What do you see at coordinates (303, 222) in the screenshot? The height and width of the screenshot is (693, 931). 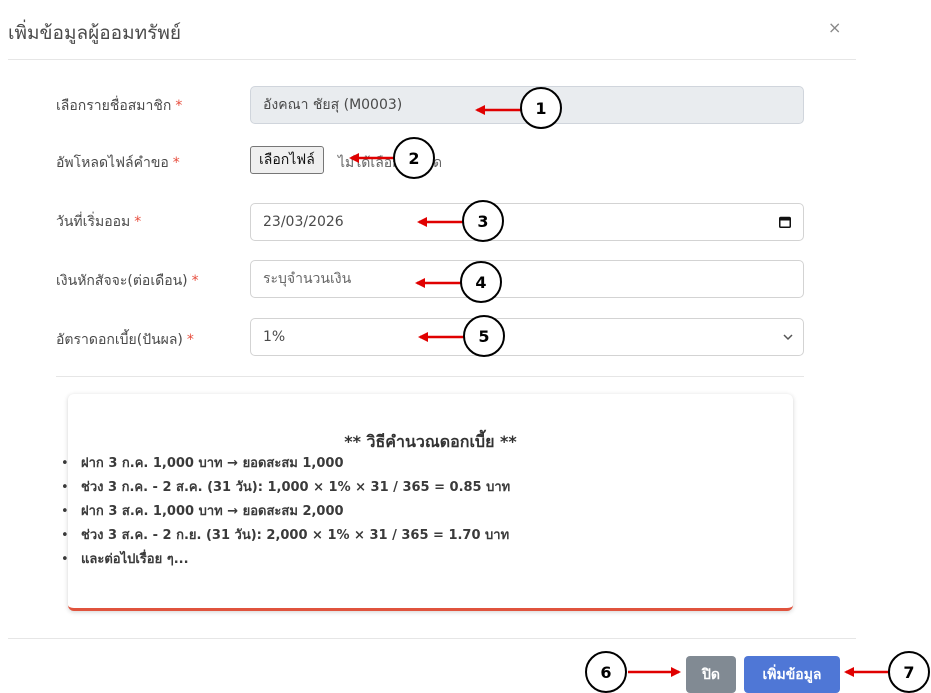 I see `start-date-value: 23/03/2026` at bounding box center [303, 222].